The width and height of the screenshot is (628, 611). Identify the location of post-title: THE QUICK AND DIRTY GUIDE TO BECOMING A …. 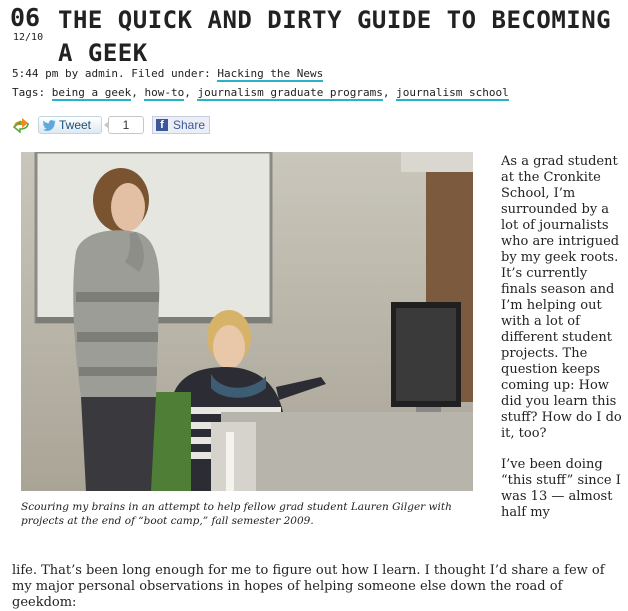
(338, 37).